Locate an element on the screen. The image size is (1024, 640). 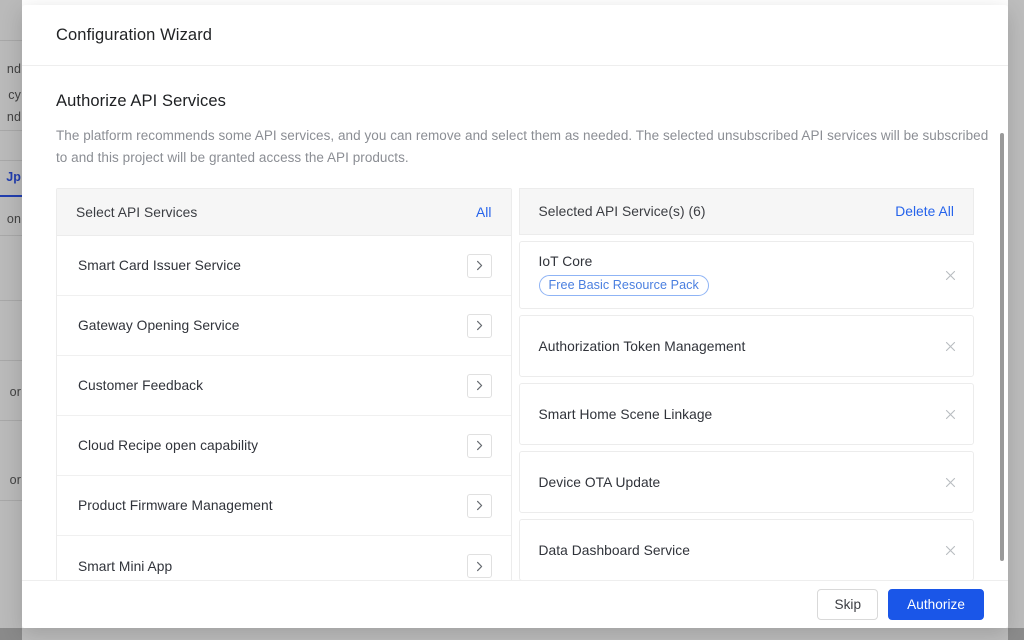
selected-service-content: IoT Core Free Basic Resource Pack is located at coordinates (623, 275).